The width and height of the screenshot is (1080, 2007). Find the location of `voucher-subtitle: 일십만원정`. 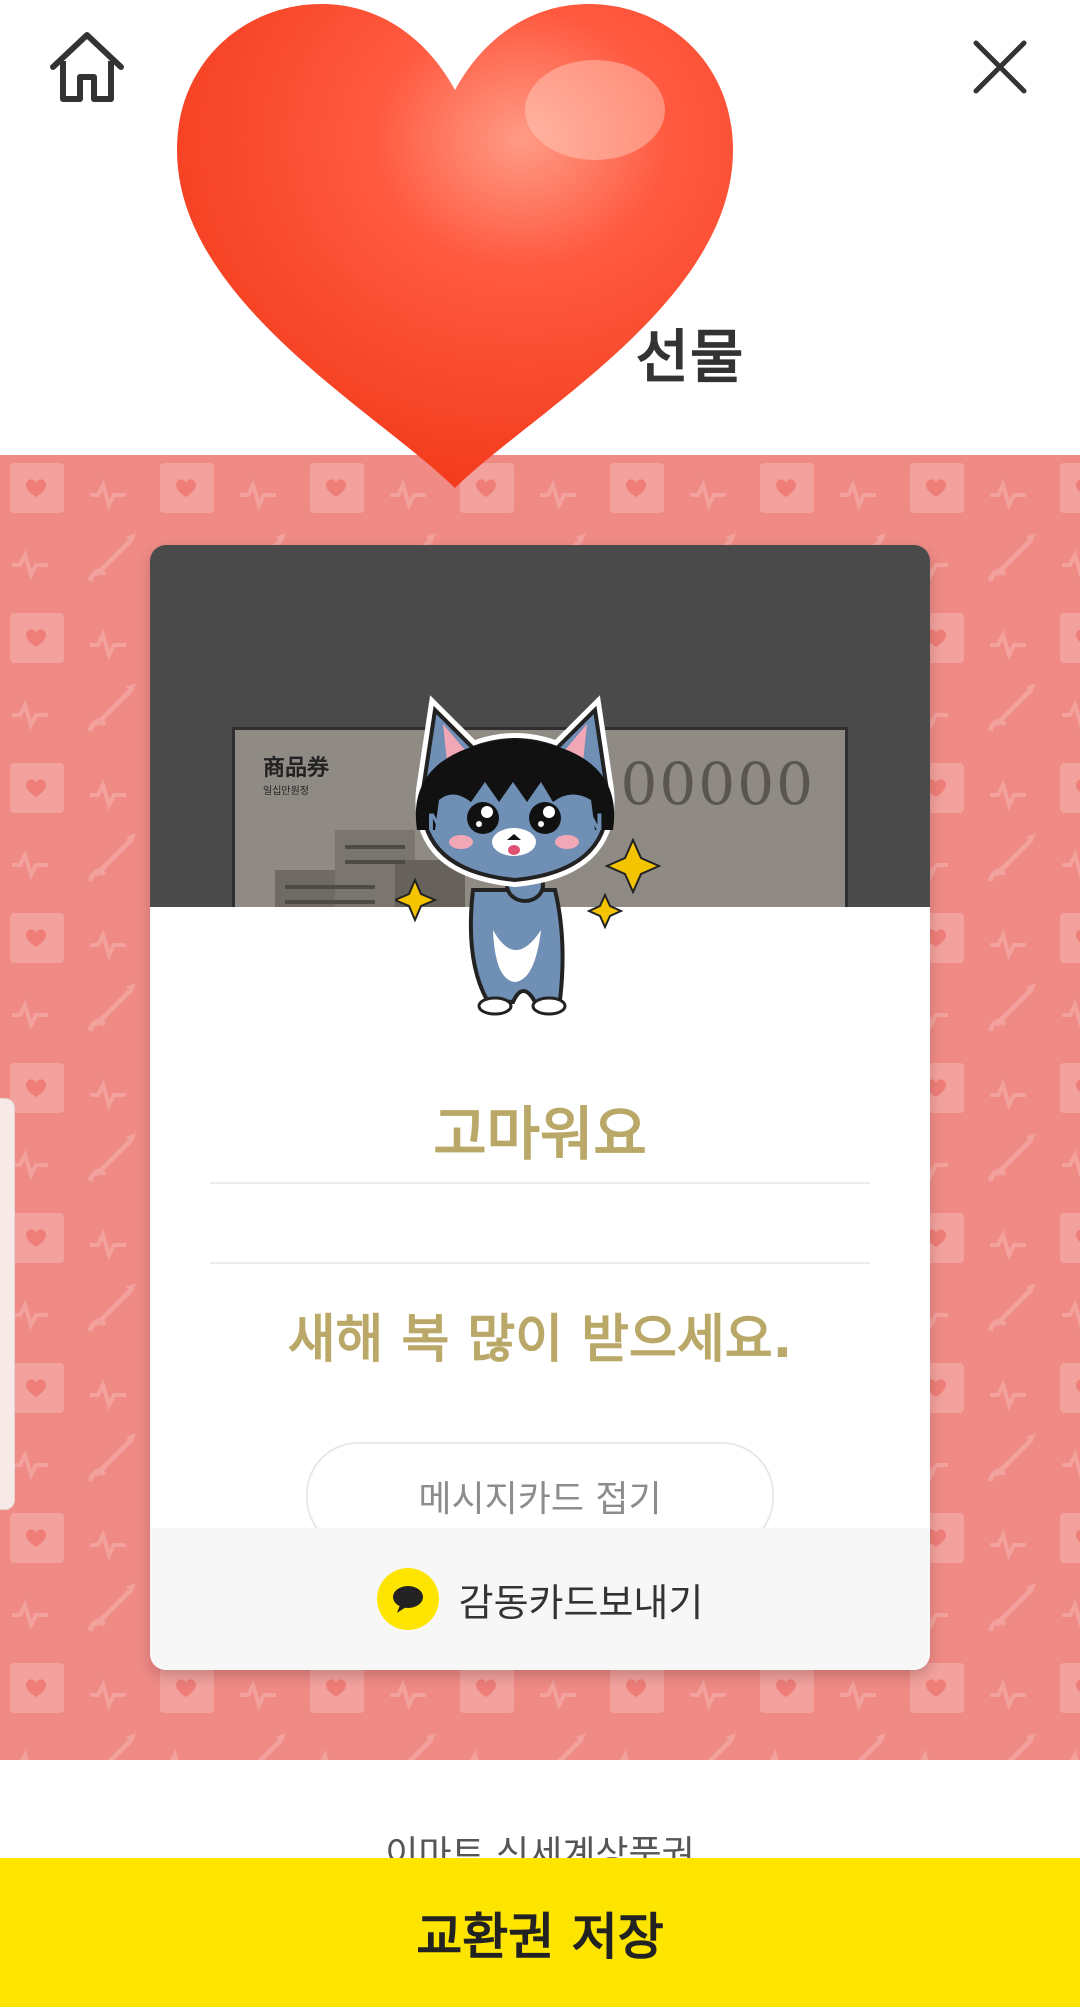

voucher-subtitle: 일십만원정 is located at coordinates (286, 791).